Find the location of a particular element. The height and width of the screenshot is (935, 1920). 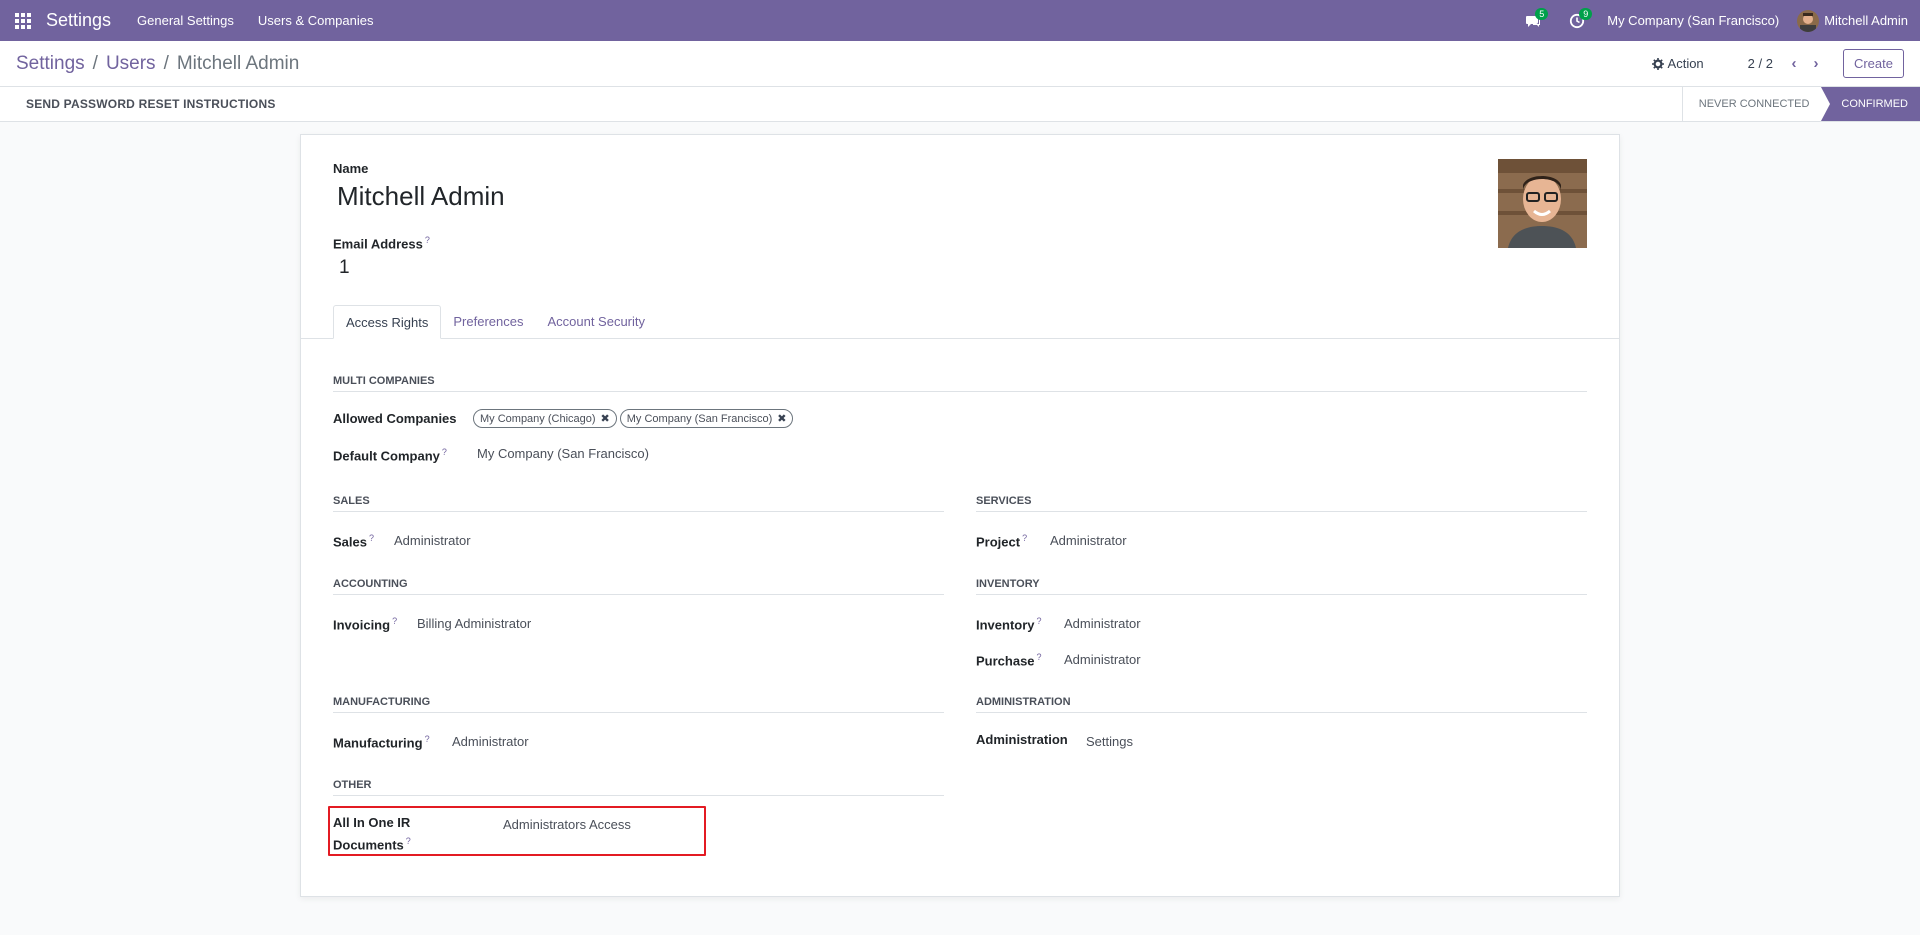

pager-previous-icon: ‹ is located at coordinates (1794, 63).